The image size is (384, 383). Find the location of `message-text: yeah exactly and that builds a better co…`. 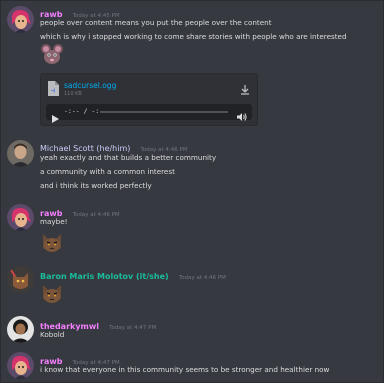

message-text: yeah exactly and that builds a better co… is located at coordinates (128, 157).